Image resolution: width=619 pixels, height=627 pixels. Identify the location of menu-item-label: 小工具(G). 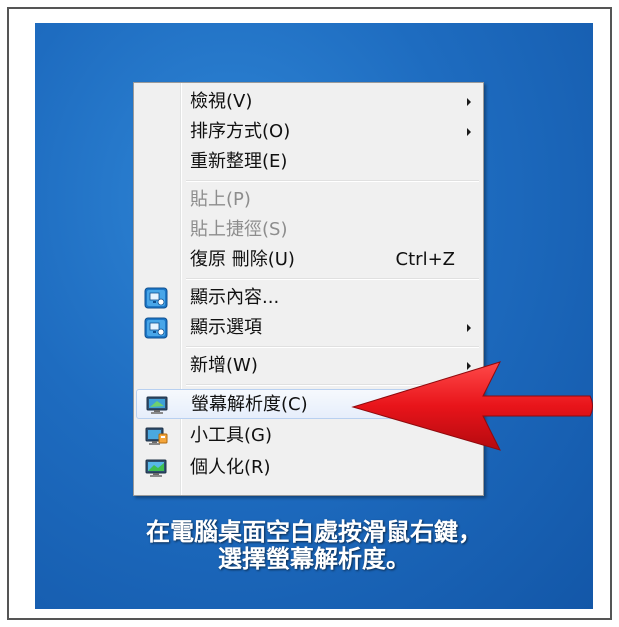
(231, 435).